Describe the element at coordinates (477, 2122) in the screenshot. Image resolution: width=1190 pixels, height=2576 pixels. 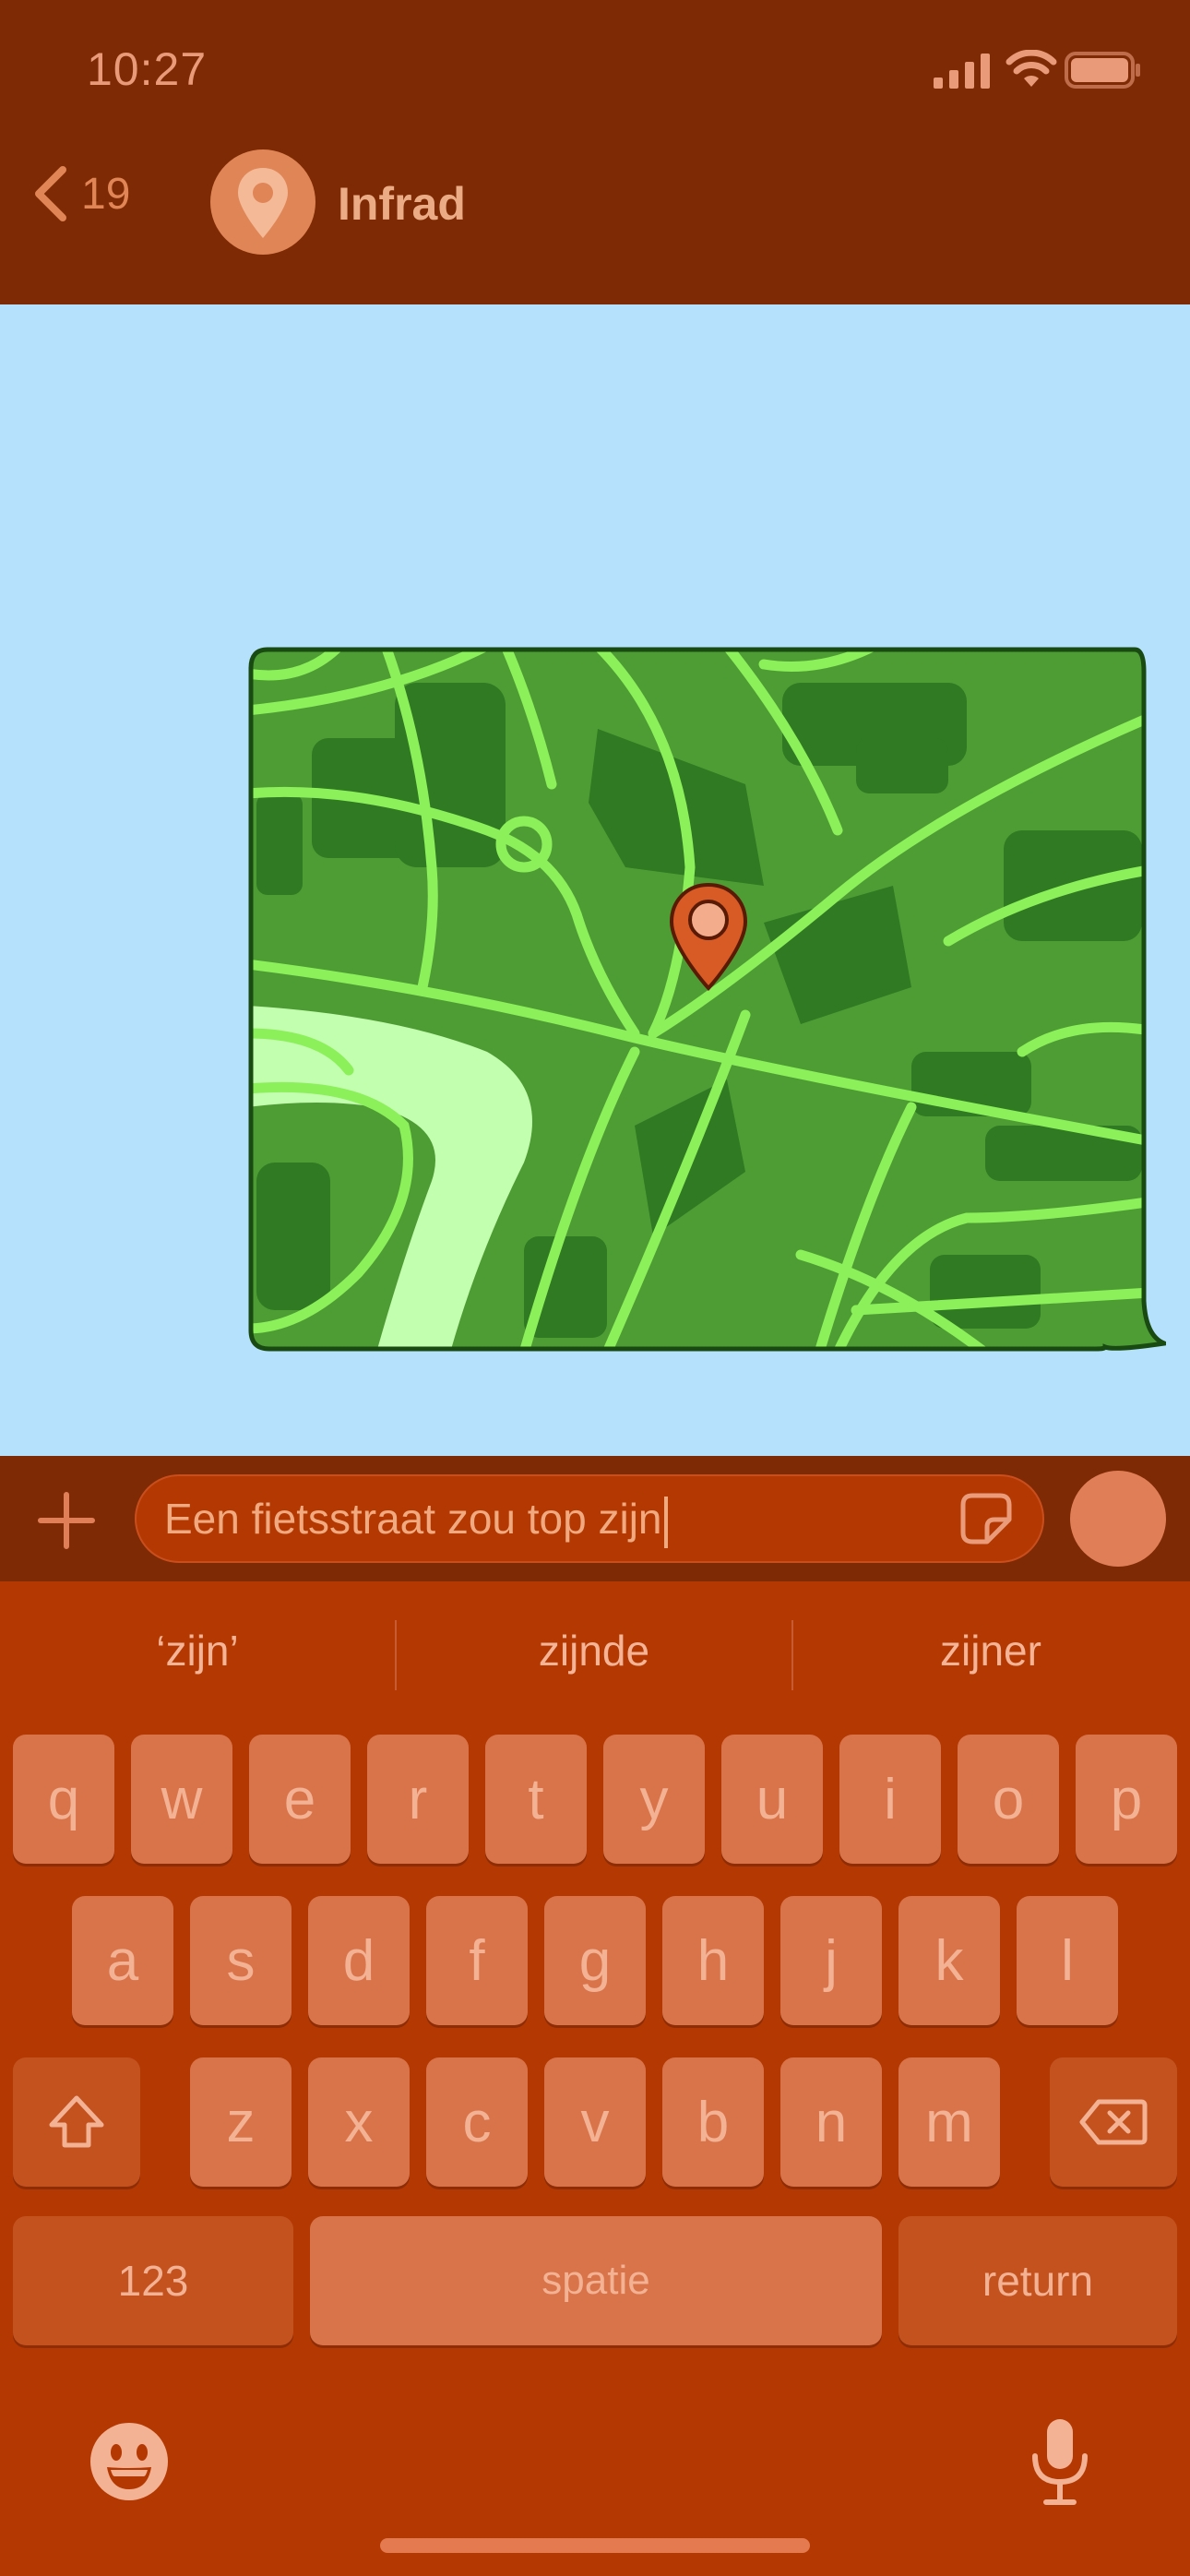
I see `key-c: c` at that location.